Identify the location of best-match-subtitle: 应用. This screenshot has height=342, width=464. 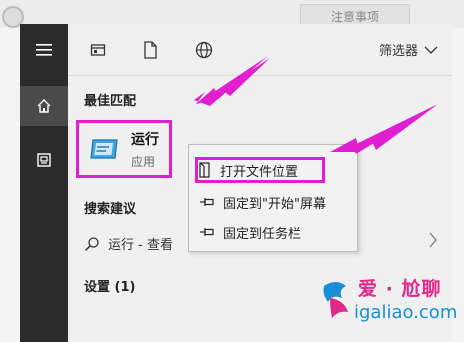
(143, 161).